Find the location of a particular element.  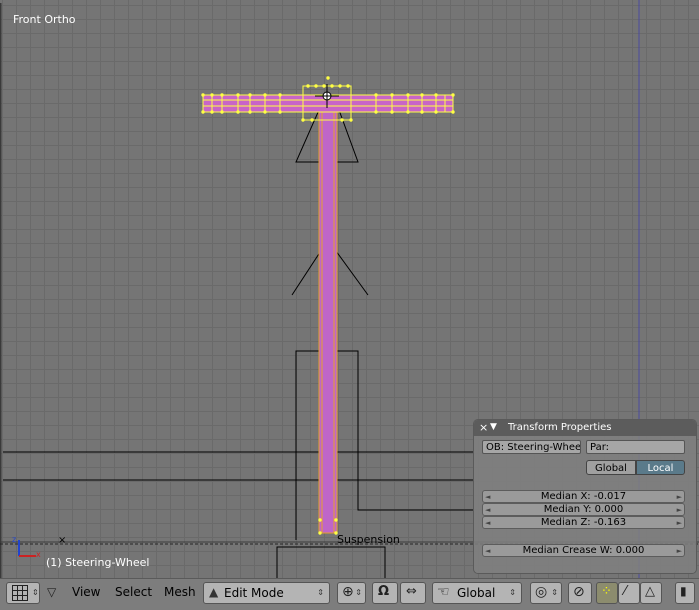

mode-icon: ▲ is located at coordinates (214, 592).